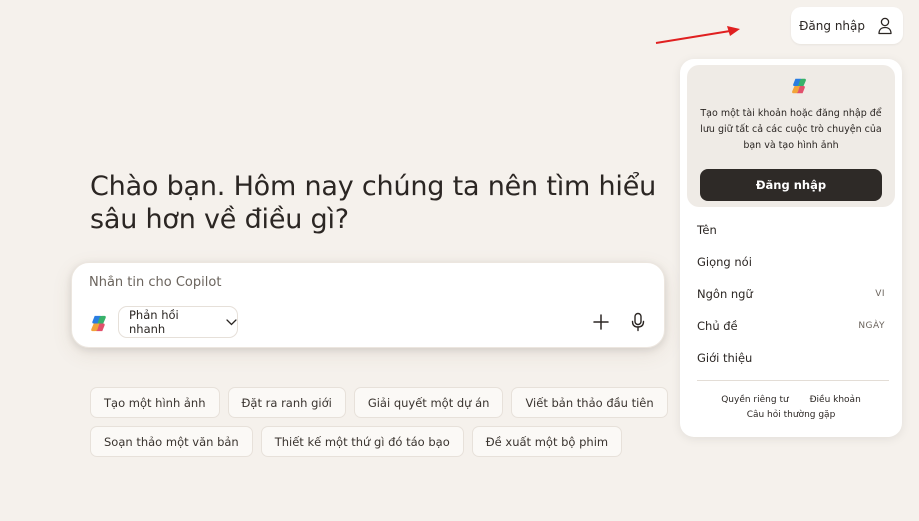 Image resolution: width=919 pixels, height=521 pixels. I want to click on faq-link: Câu hỏi thường gặp, so click(791, 415).